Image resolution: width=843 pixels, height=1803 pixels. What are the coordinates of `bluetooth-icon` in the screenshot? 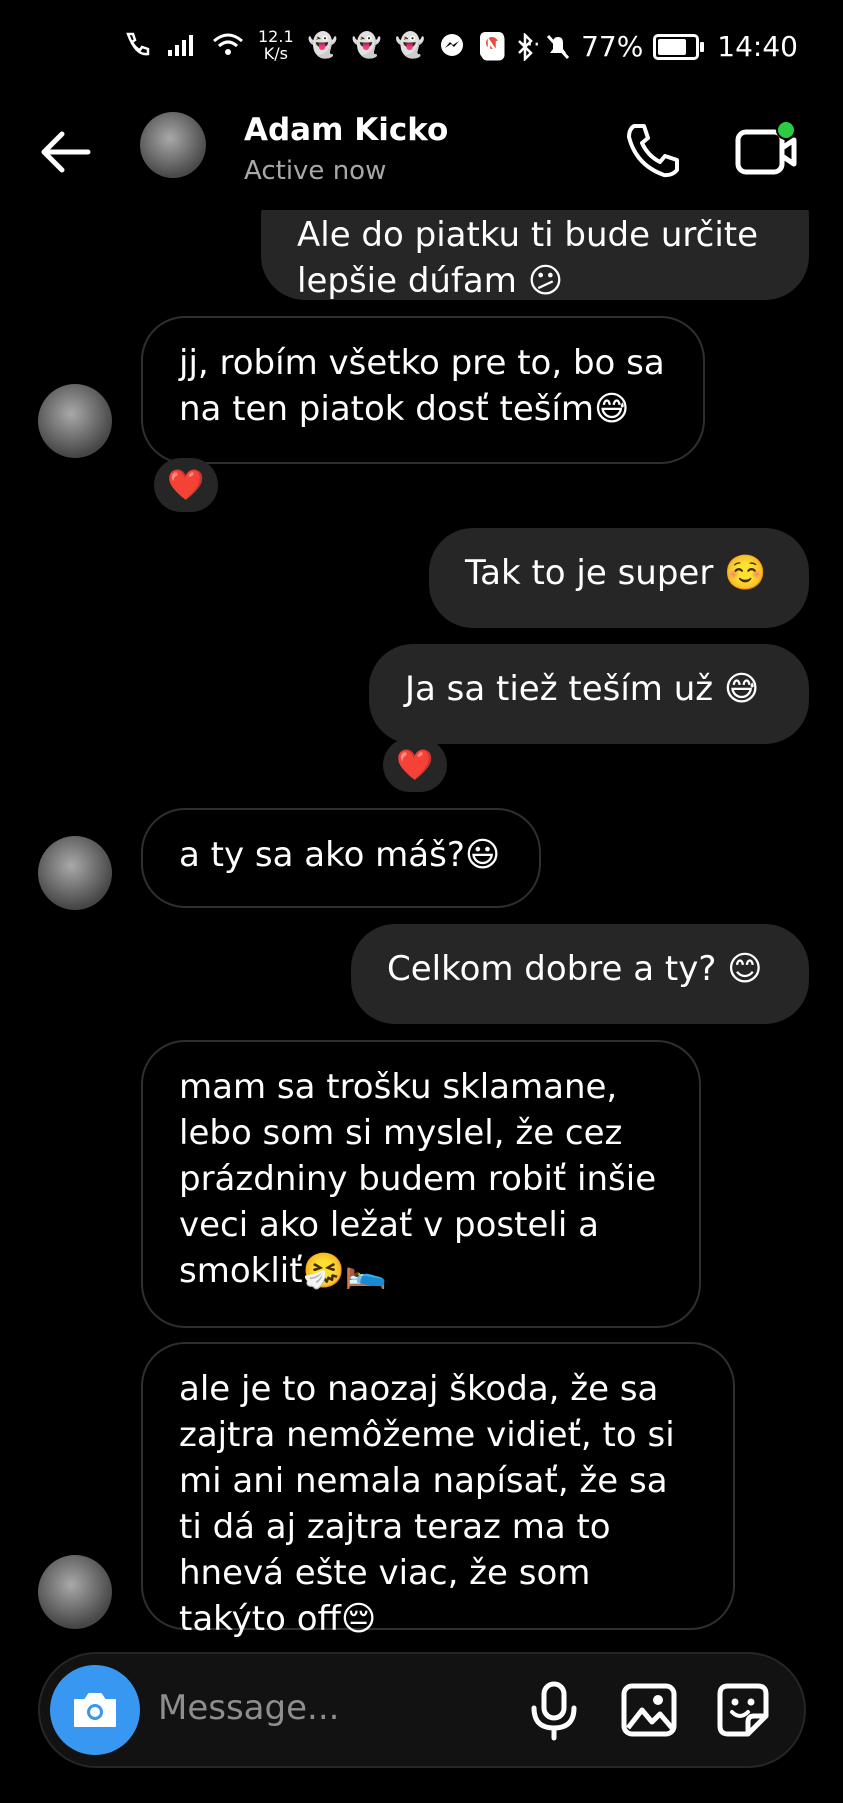 It's located at (525, 46).